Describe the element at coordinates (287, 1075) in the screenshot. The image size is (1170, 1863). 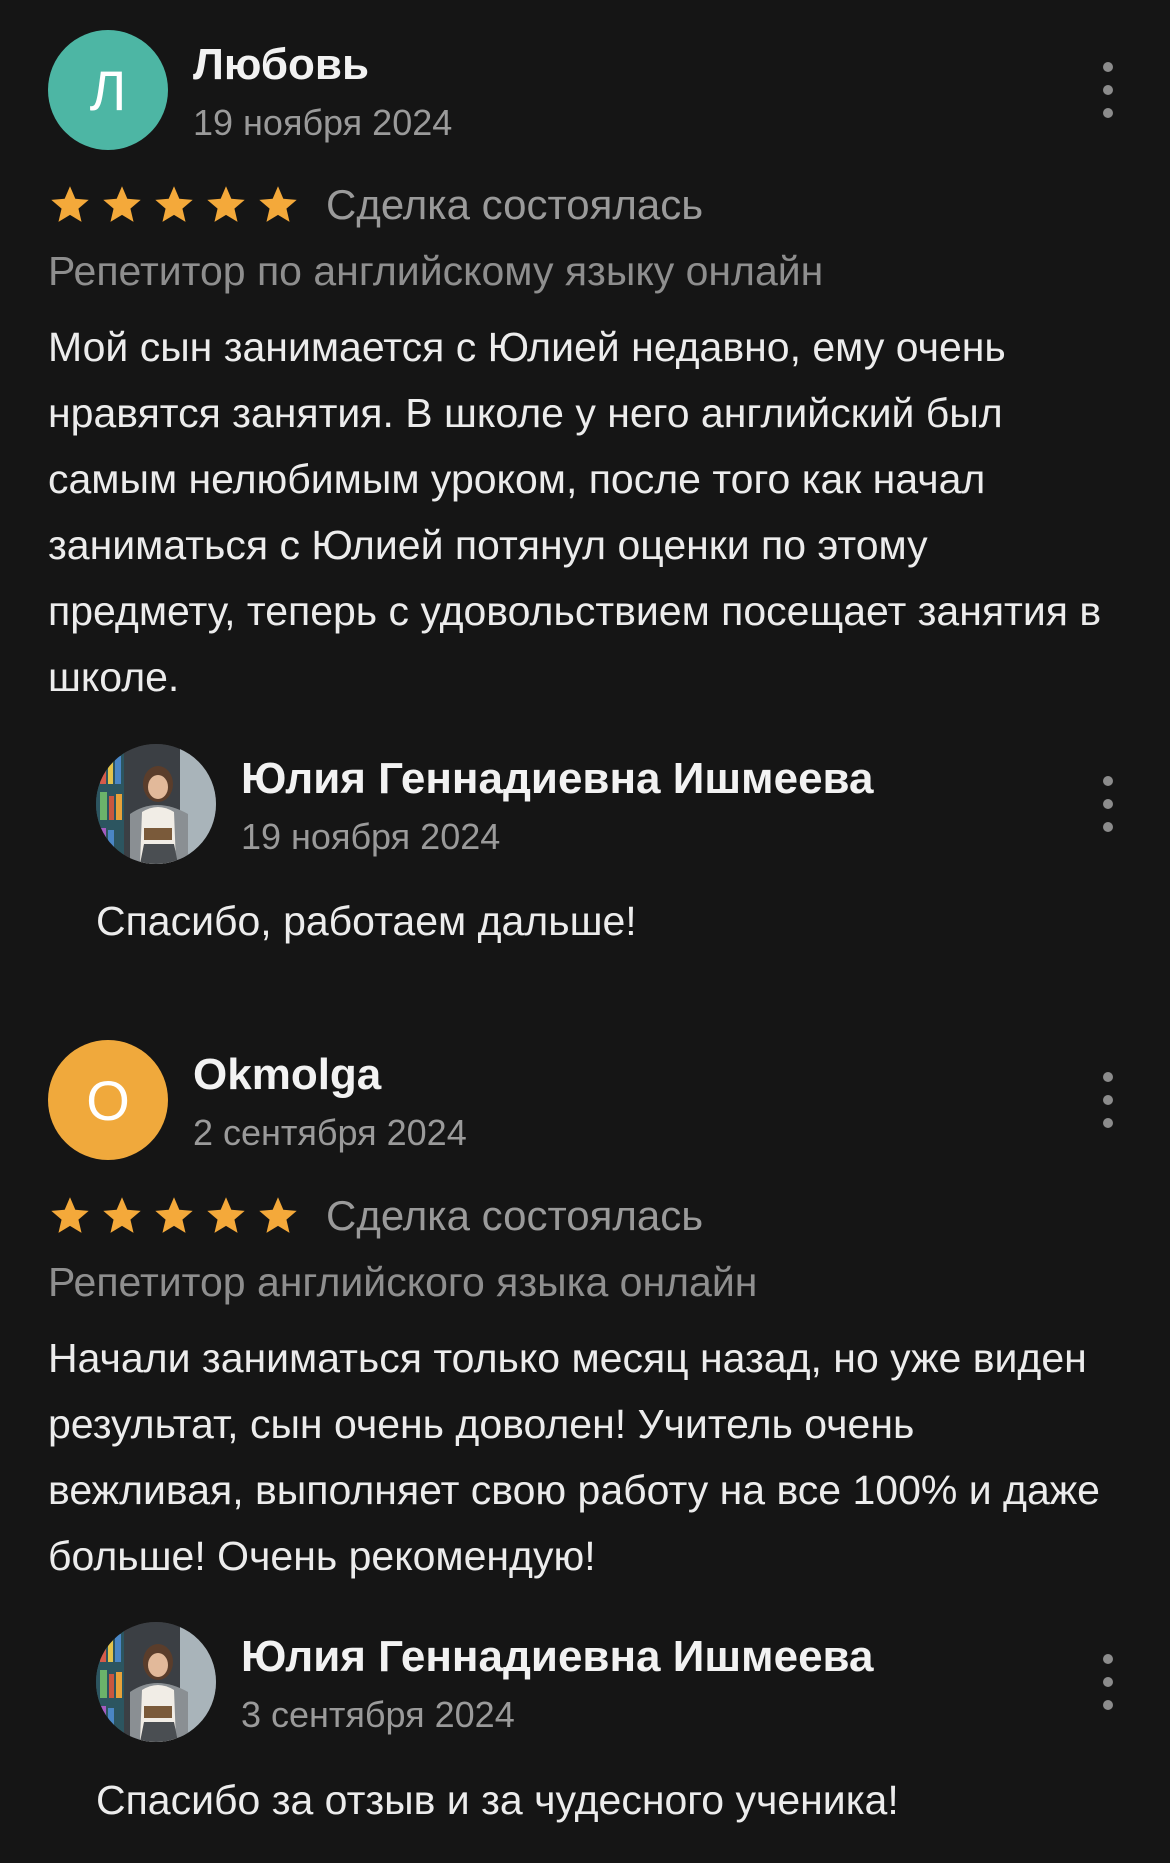
I see `author-name: Okmolga` at that location.